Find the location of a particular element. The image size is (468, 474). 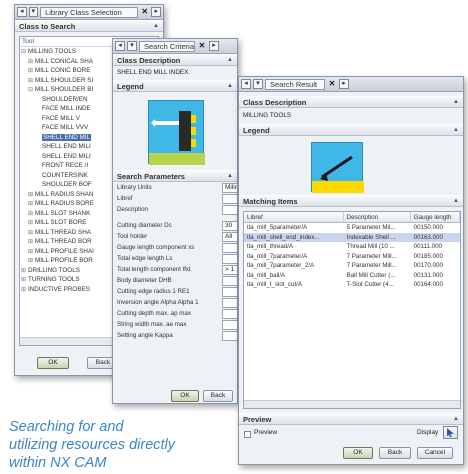

tree-item-label: FACE MILL INDE is located at coordinates (66, 108).